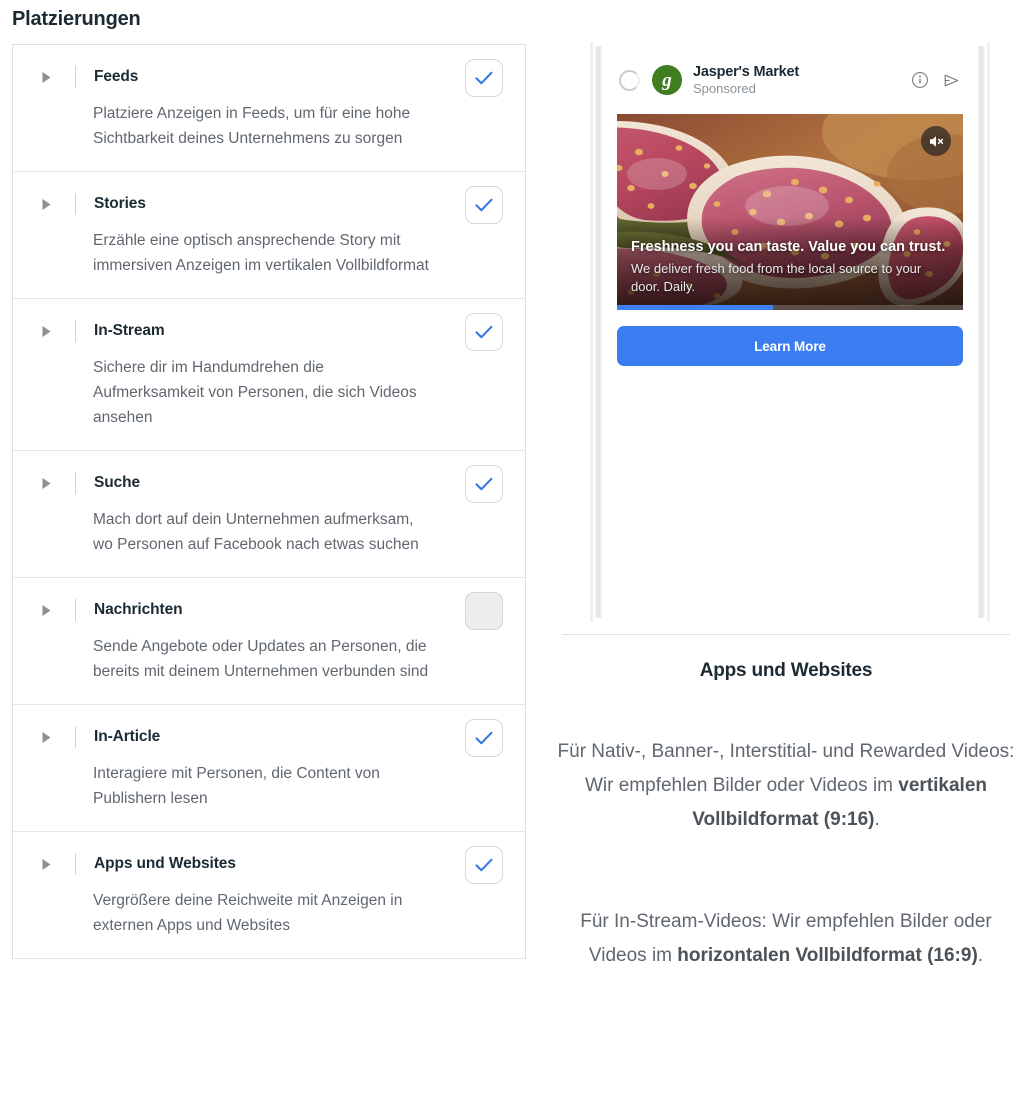 Image resolution: width=1032 pixels, height=1098 pixels. What do you see at coordinates (598, 332) in the screenshot?
I see `phone-frame-left` at bounding box center [598, 332].